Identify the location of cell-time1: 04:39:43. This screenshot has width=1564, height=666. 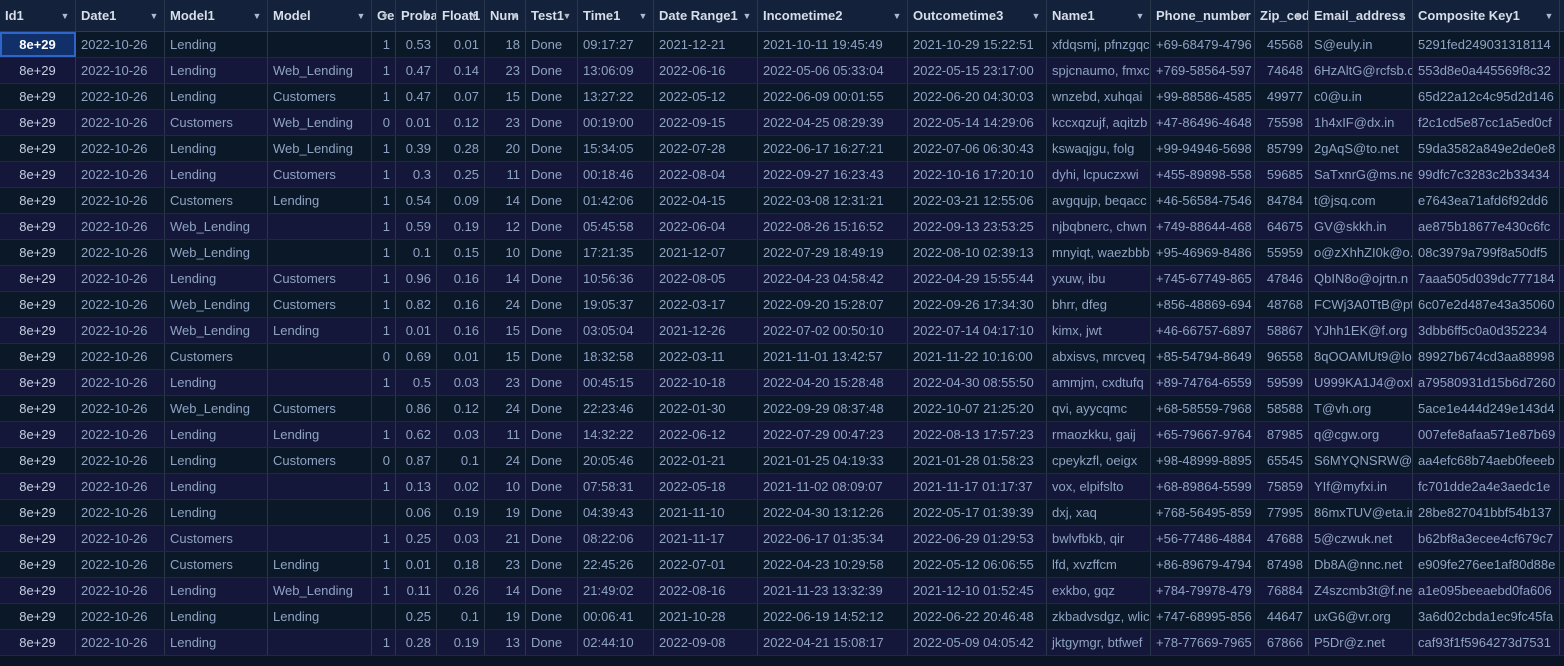
(616, 512).